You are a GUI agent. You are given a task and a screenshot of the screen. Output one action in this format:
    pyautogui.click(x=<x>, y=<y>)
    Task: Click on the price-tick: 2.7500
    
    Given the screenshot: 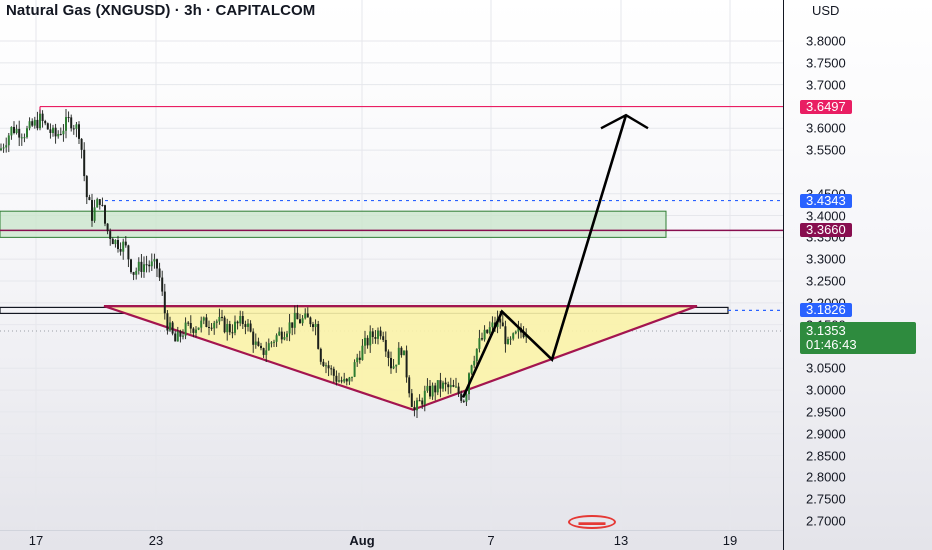 What is the action you would take?
    pyautogui.click(x=826, y=499)
    